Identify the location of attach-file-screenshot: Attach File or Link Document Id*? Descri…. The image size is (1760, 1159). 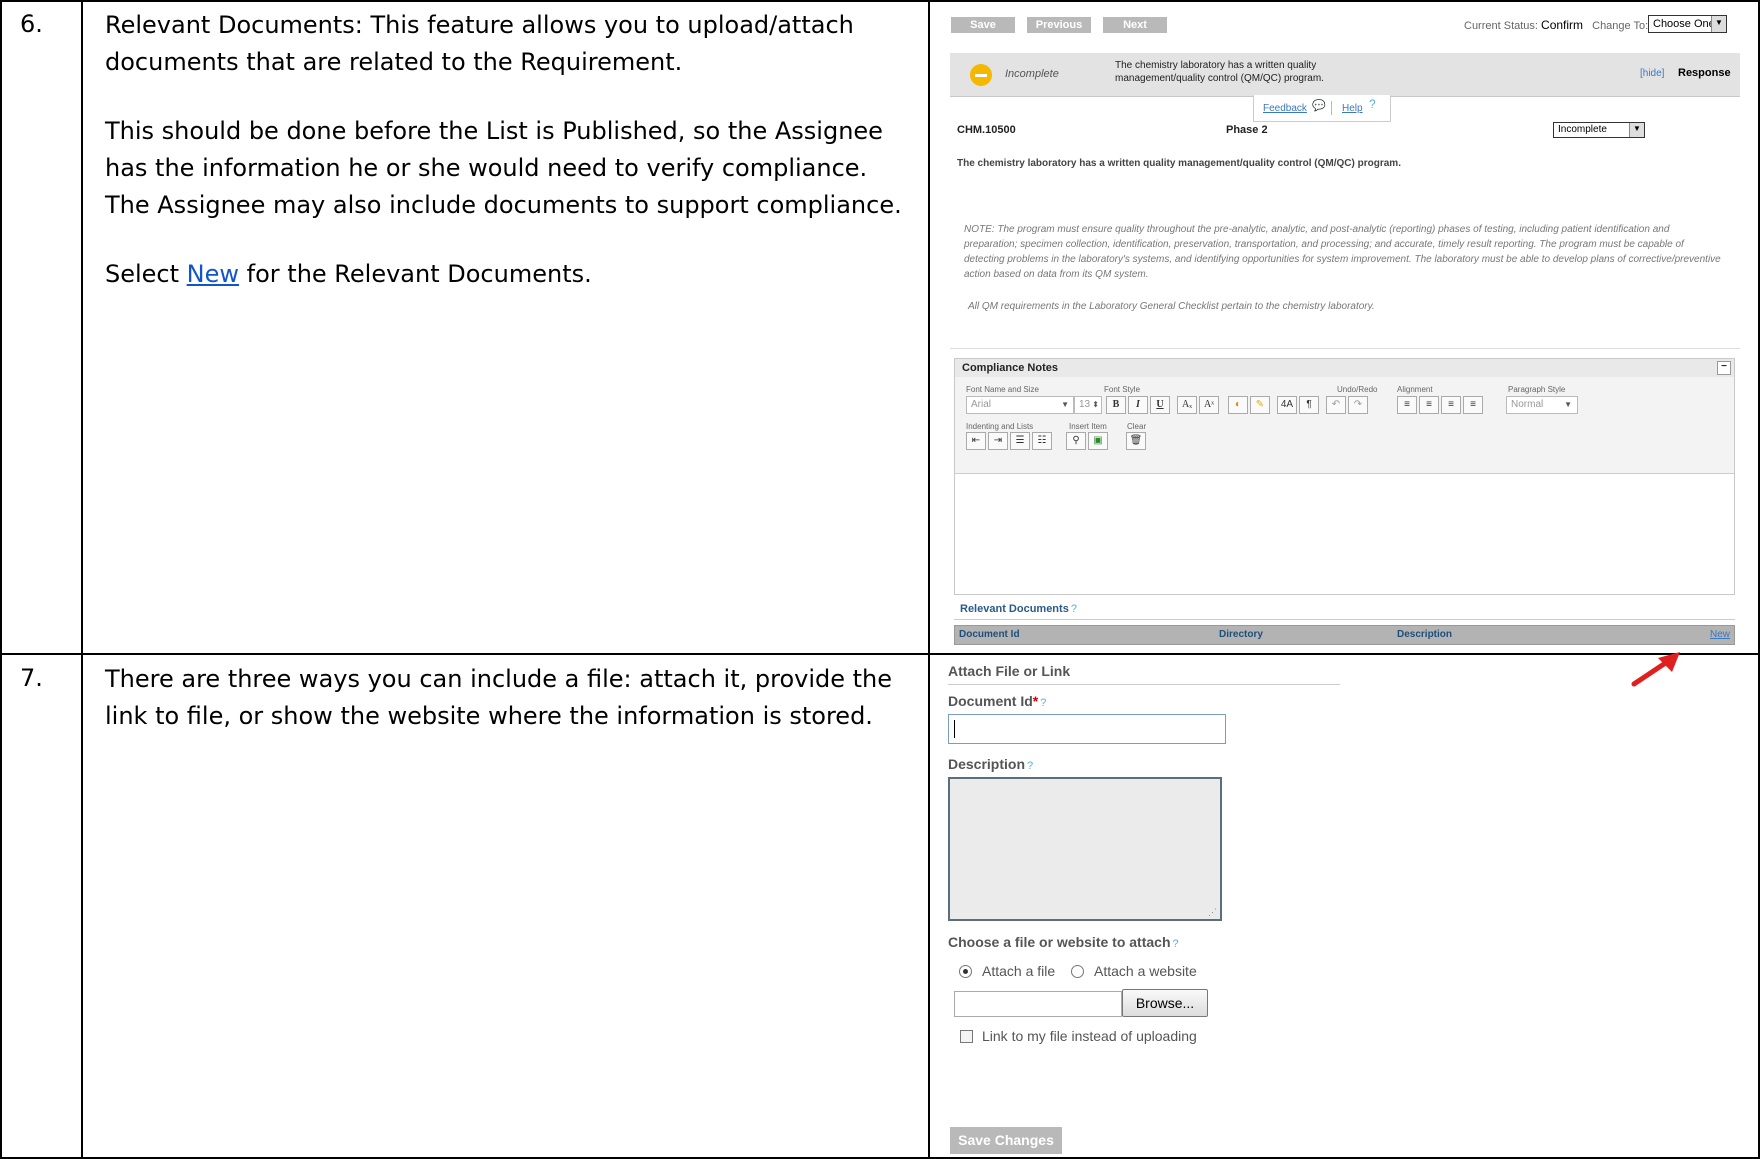
(1144, 906).